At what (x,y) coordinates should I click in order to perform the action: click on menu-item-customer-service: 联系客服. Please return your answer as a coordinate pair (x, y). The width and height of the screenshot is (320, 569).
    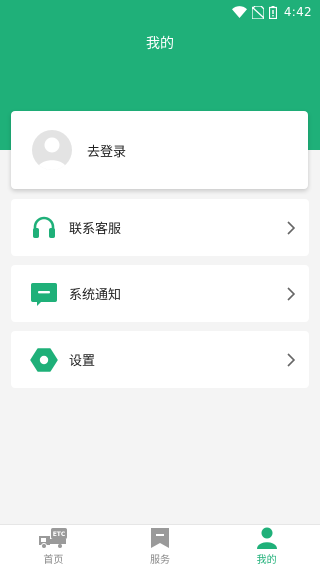
    Looking at the image, I should click on (160, 227).